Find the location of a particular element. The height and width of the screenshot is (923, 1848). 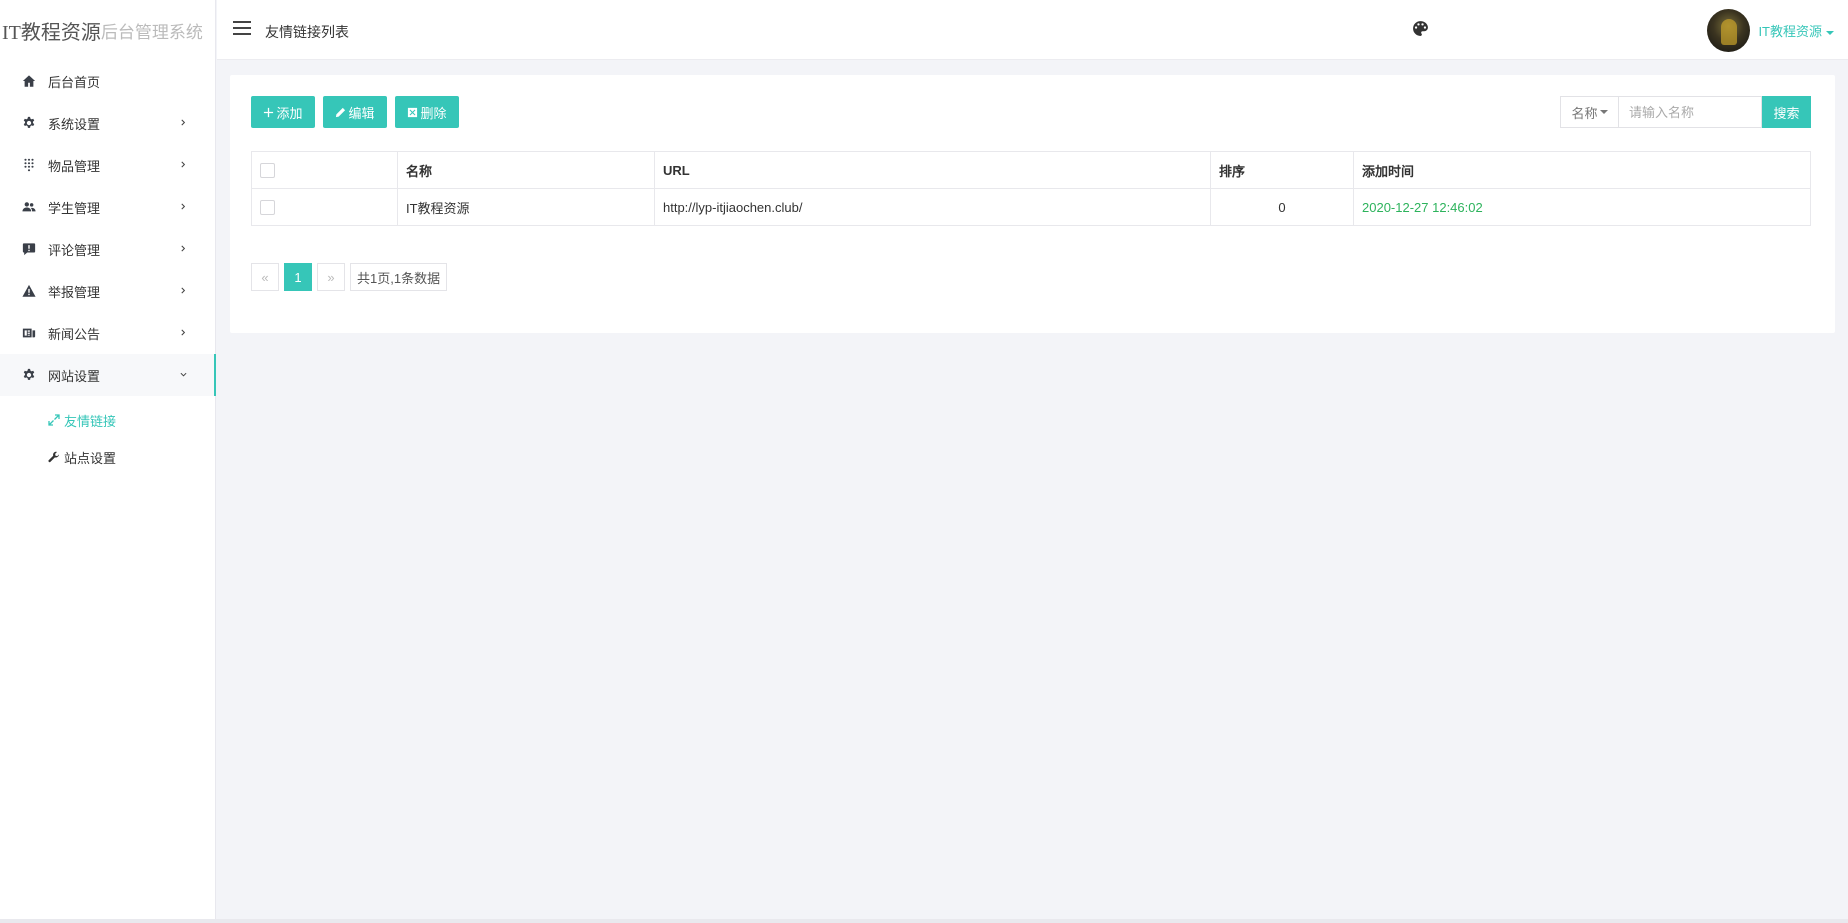

table-header-row: 名称 URL 排序 添加时间 is located at coordinates (1031, 170).